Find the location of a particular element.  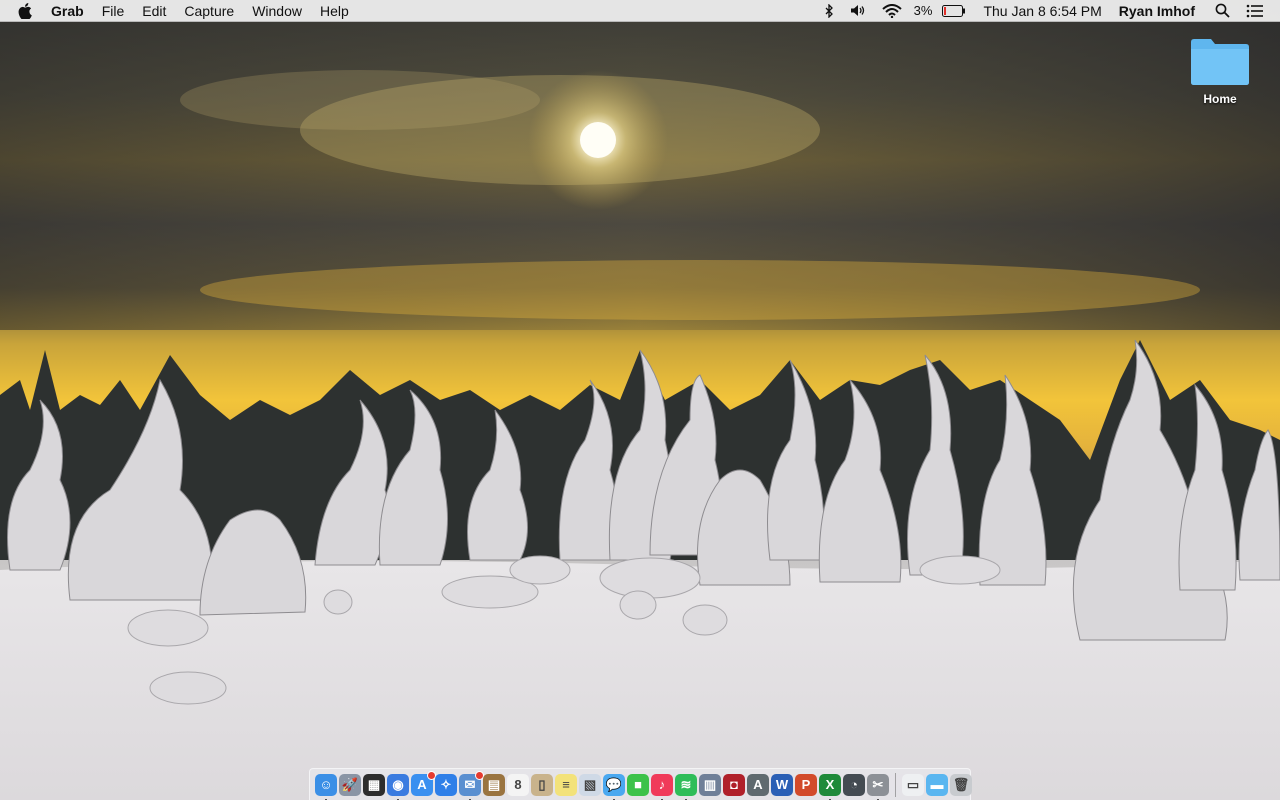

menu-capture: Capture is located at coordinates (209, 11).